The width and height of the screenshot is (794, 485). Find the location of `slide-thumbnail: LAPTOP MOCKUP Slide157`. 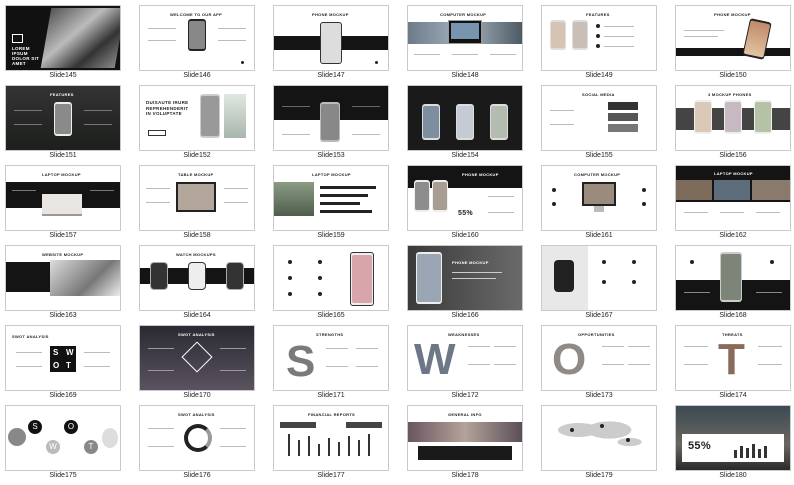

slide-thumbnail: LAPTOP MOCKUP Slide157 is located at coordinates (63, 205).